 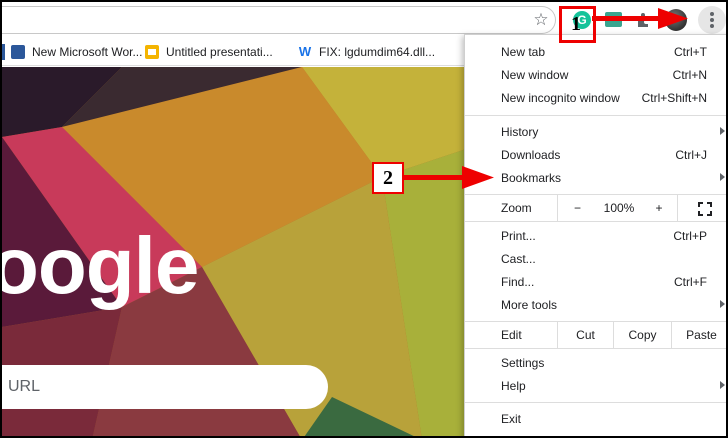 What do you see at coordinates (560, 98) in the screenshot?
I see `menu-label: New incognito window` at bounding box center [560, 98].